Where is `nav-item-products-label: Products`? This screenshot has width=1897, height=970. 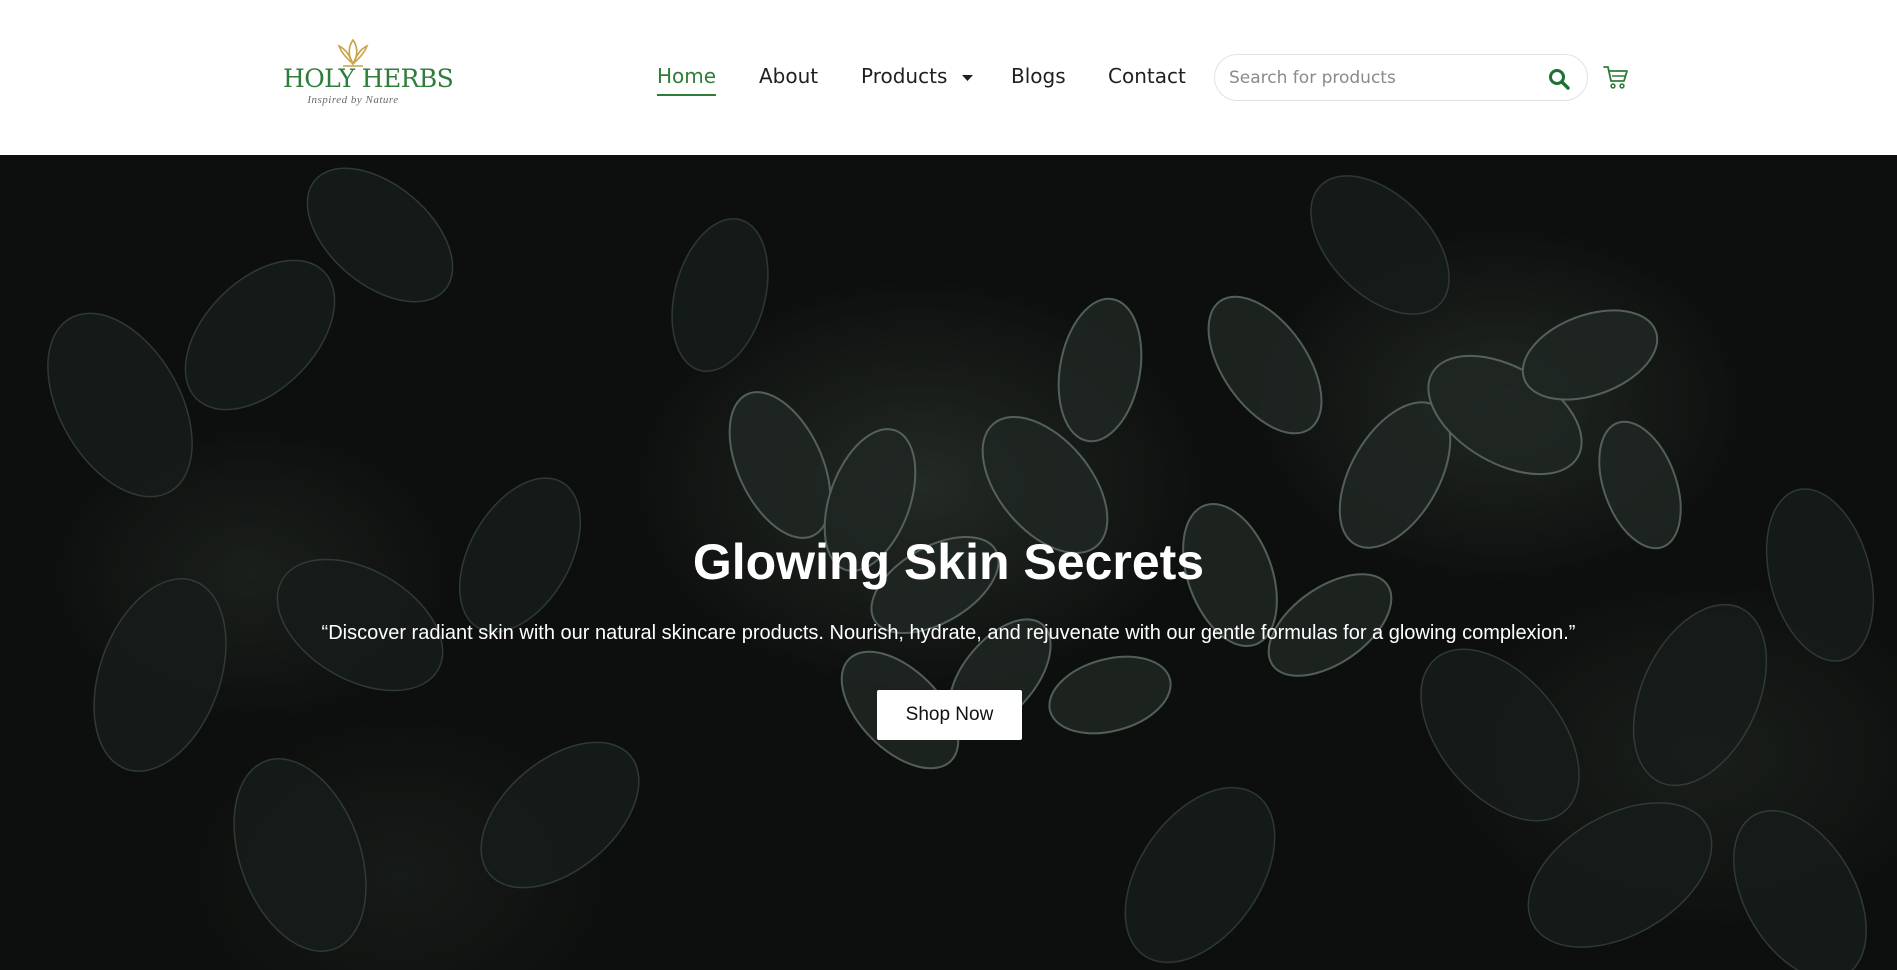
nav-item-products-label: Products is located at coordinates (904, 76).